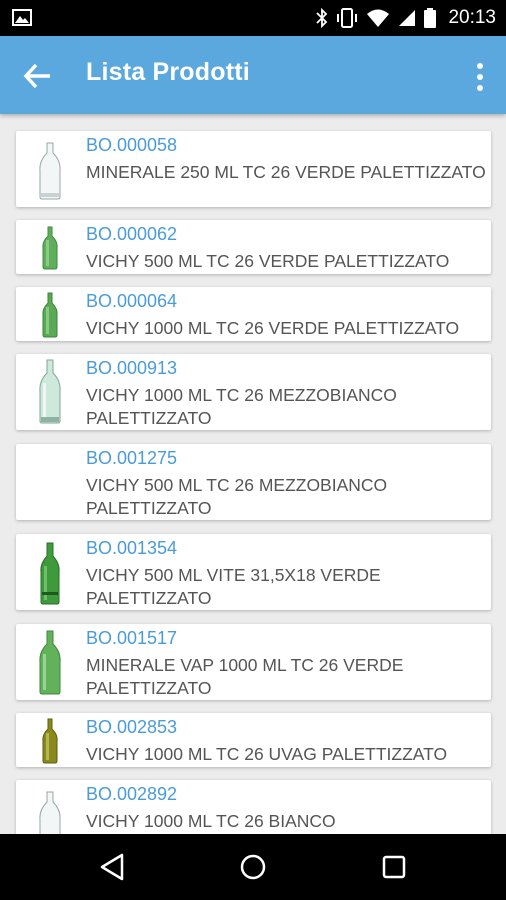 The image size is (506, 900). Describe the element at coordinates (22, 17) in the screenshot. I see `image-notification-icon` at that location.